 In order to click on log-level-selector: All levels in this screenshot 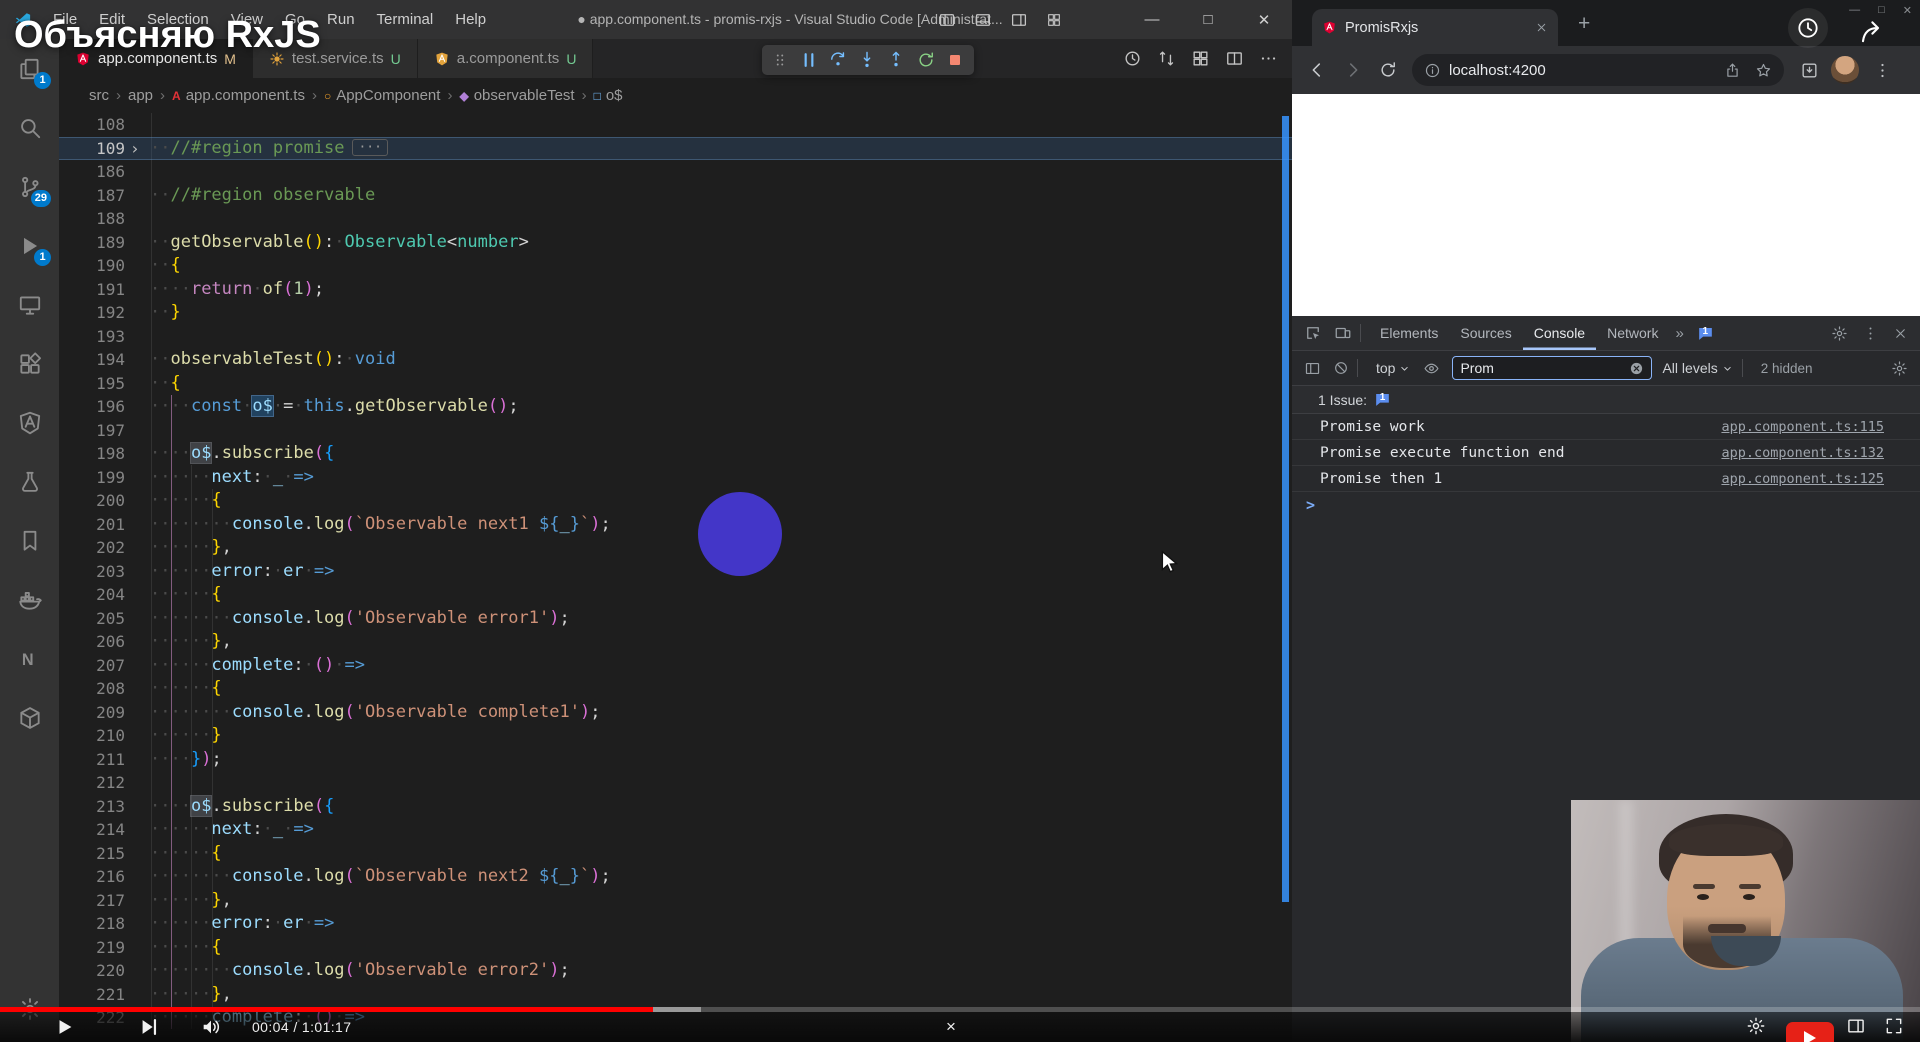, I will do `click(1697, 368)`.